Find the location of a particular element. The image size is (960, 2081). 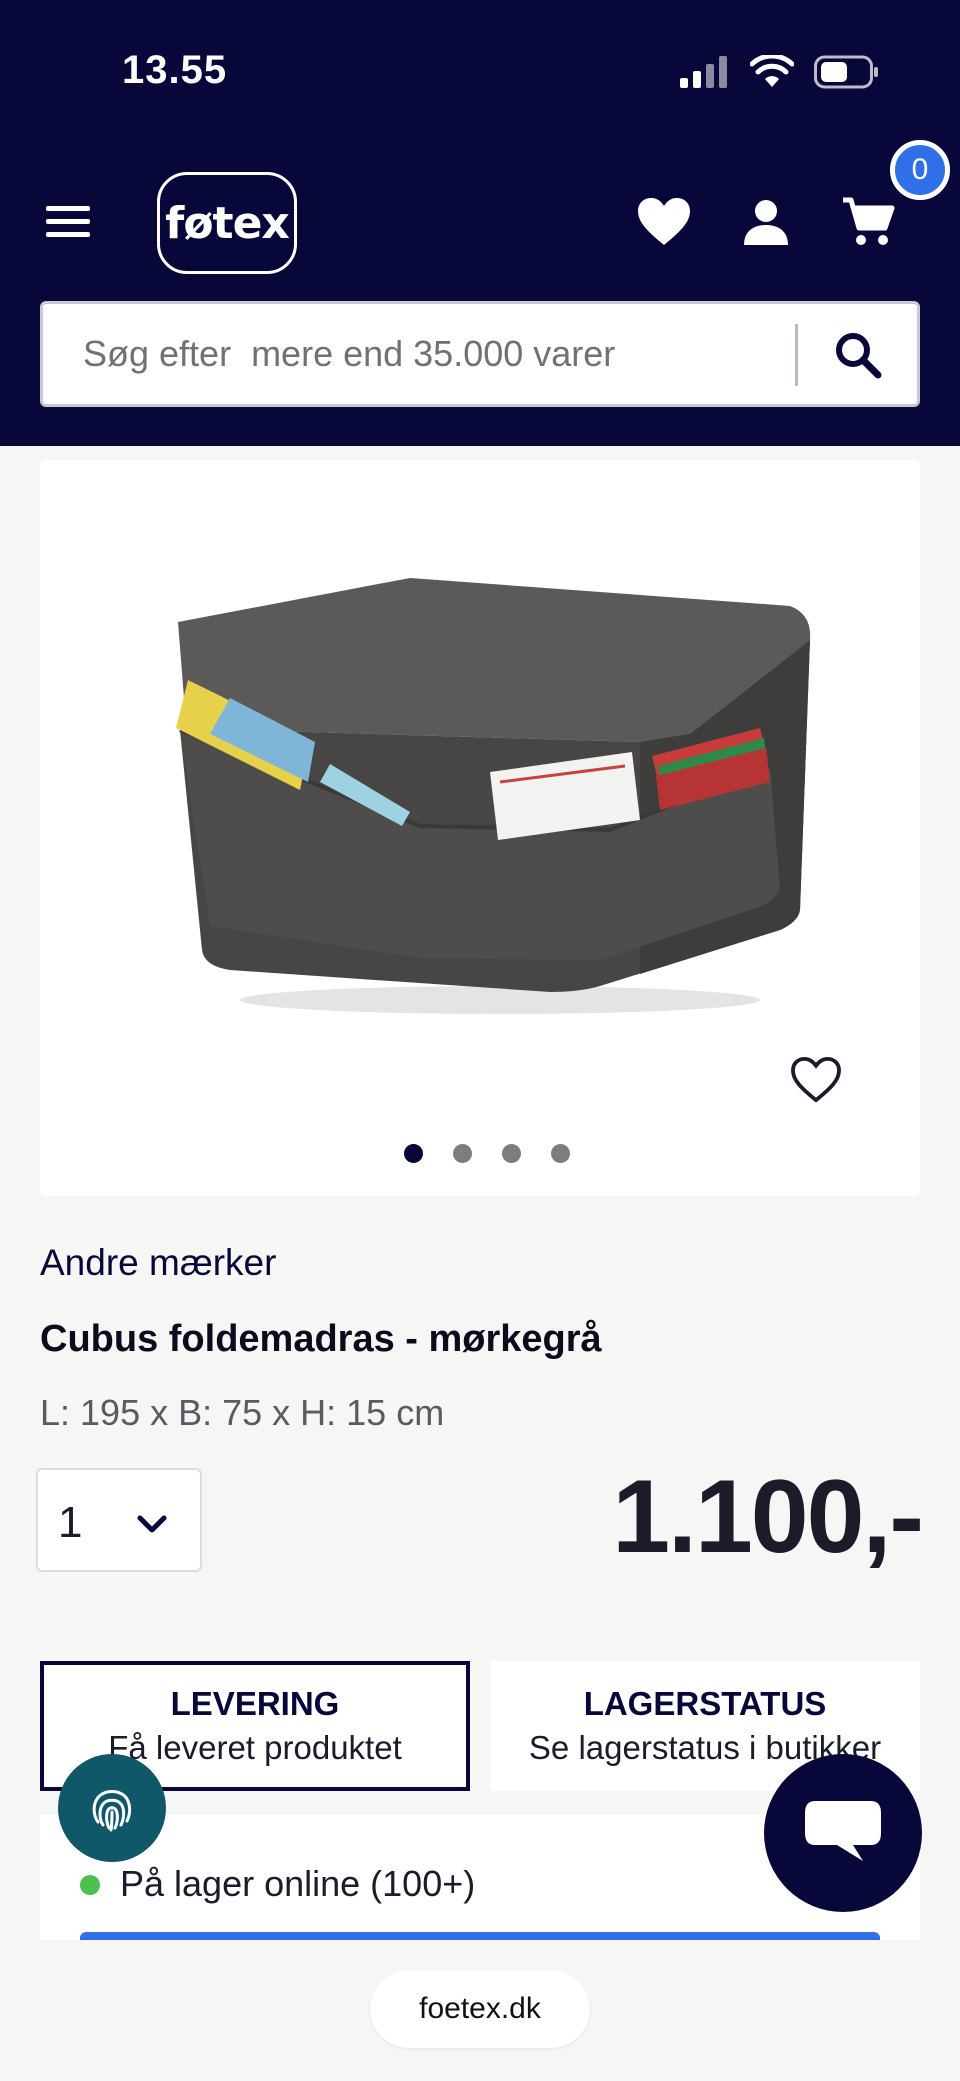

in-stock-indicator is located at coordinates (90, 1885).